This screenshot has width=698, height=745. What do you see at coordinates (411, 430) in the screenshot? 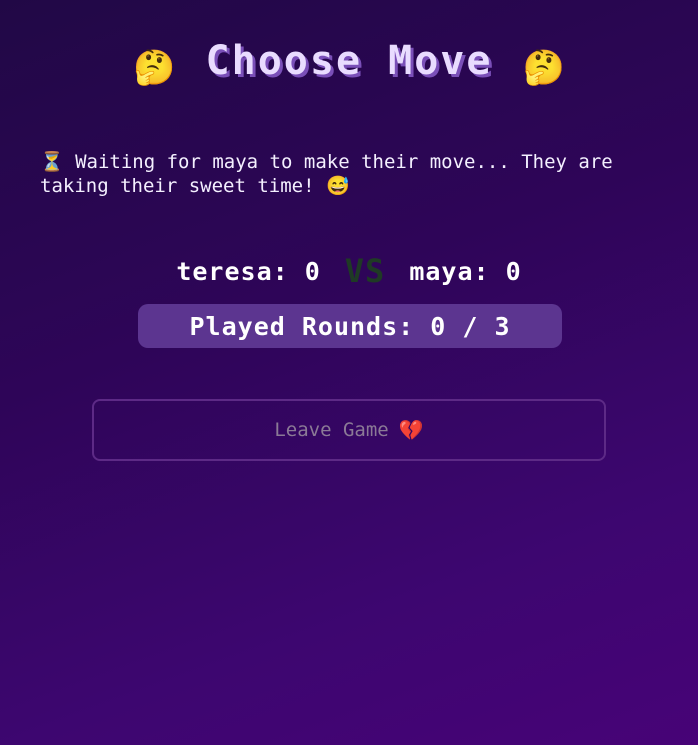
I see `broken-heart-icon: 💔` at bounding box center [411, 430].